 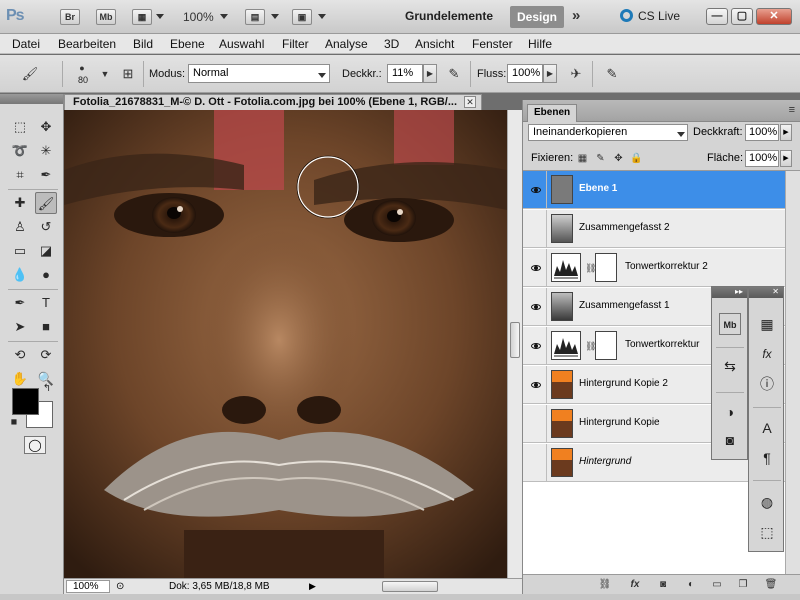 I want to click on quick-mask-button: ◯, so click(x=35, y=445).